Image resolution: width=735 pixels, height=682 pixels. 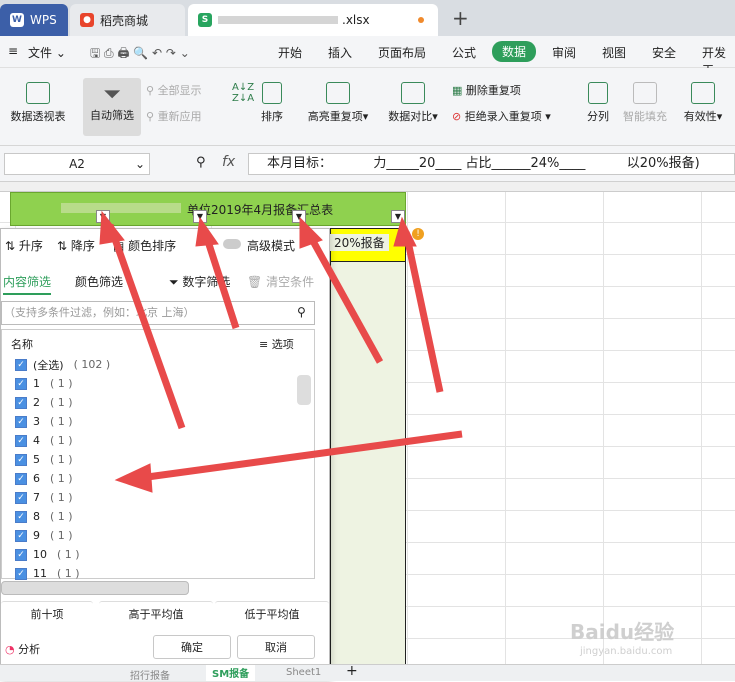 What do you see at coordinates (47, 554) in the screenshot?
I see `filter-list-item: ✓ 10 ( 1 )` at bounding box center [47, 554].